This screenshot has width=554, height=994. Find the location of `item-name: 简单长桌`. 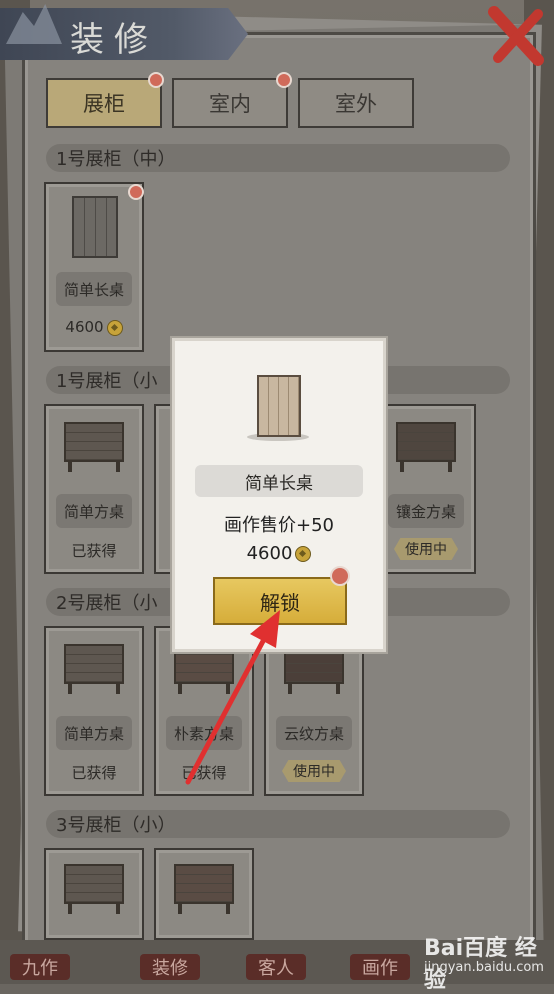

item-name: 简单长桌 is located at coordinates (94, 289).